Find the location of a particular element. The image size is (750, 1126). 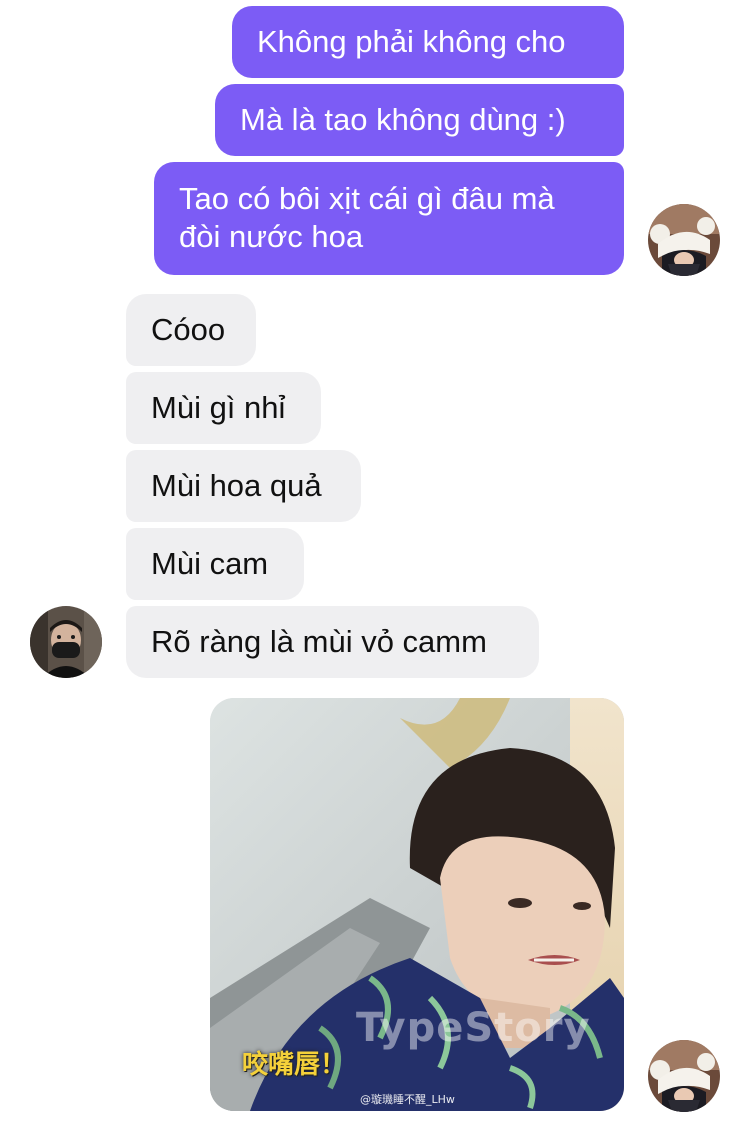

incoming-message-4: Mùi cam is located at coordinates (215, 564).